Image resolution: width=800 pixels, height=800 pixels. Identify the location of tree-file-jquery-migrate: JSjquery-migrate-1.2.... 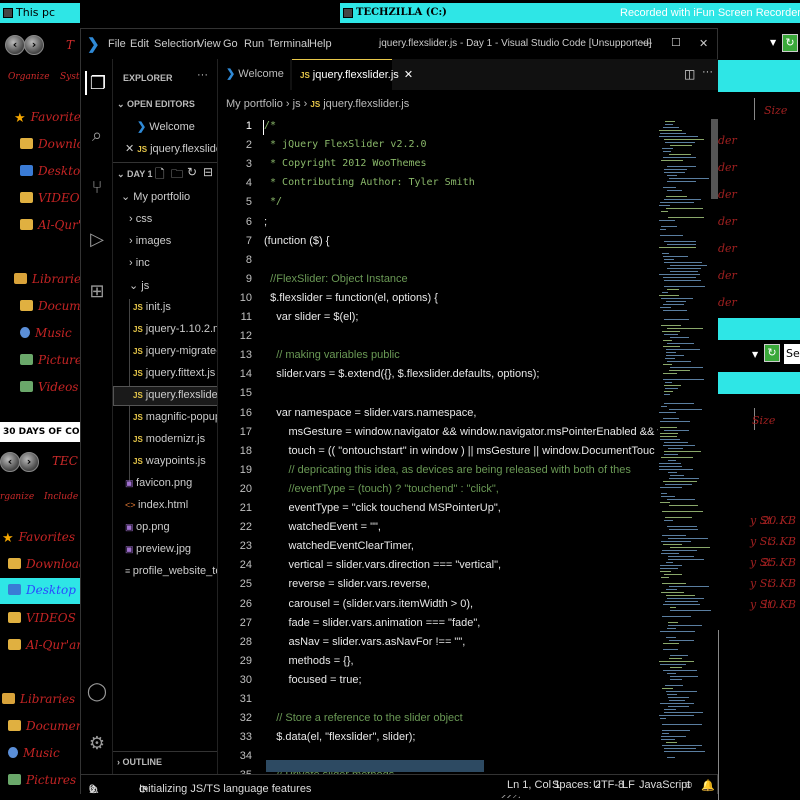
(175, 351).